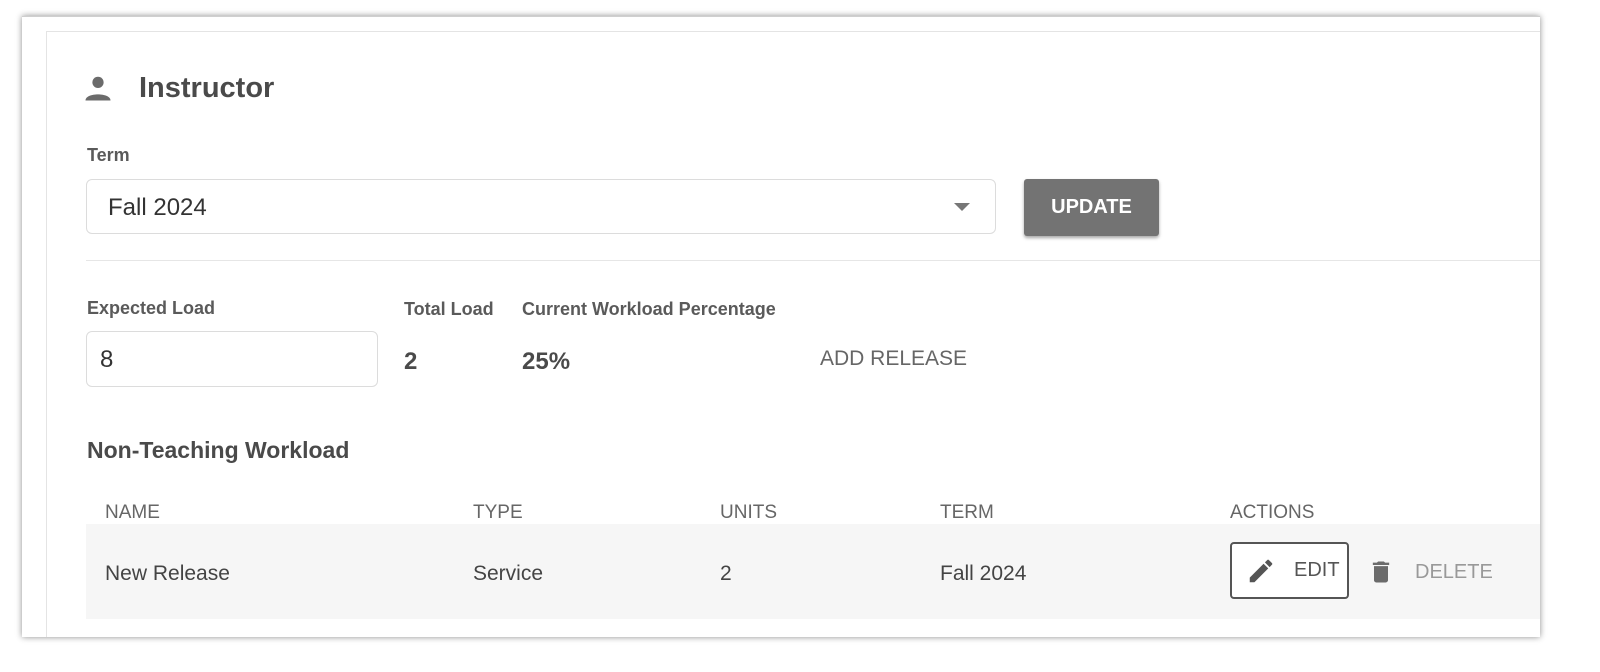 The height and width of the screenshot is (672, 1600). I want to click on row-units: 2, so click(726, 573).